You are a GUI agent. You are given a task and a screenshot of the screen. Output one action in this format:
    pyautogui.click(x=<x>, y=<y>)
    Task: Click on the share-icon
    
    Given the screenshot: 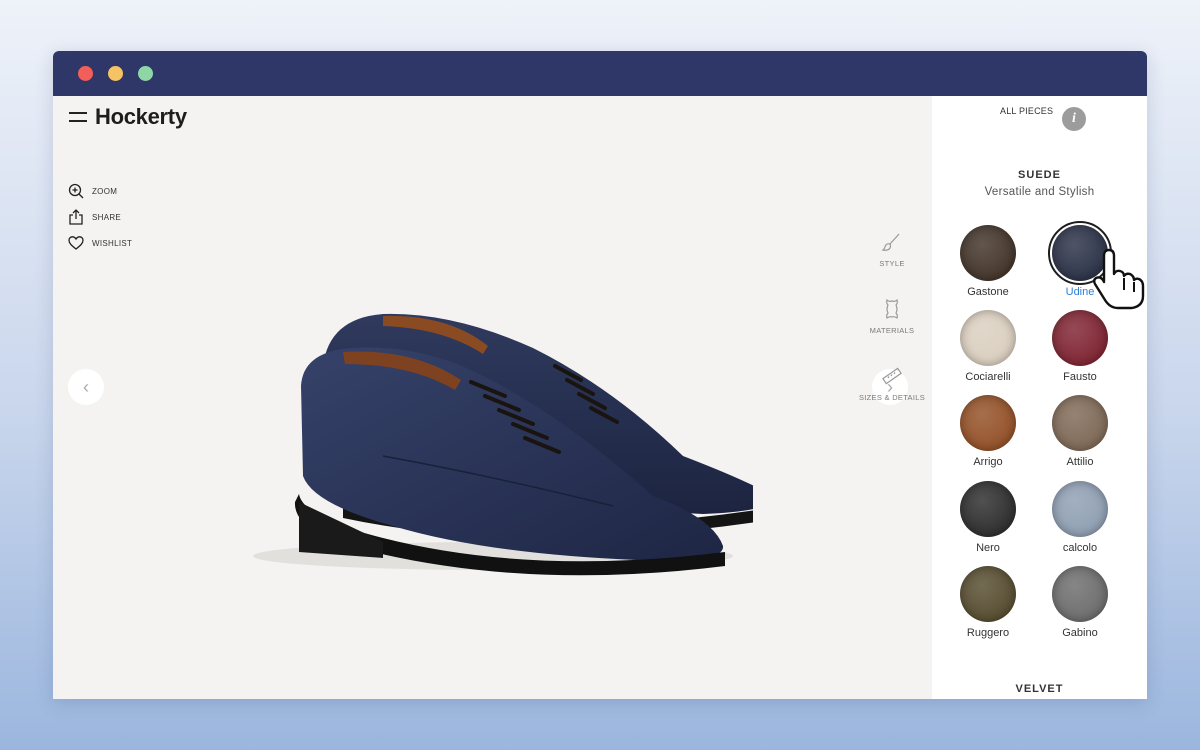 What is the action you would take?
    pyautogui.click(x=76, y=217)
    